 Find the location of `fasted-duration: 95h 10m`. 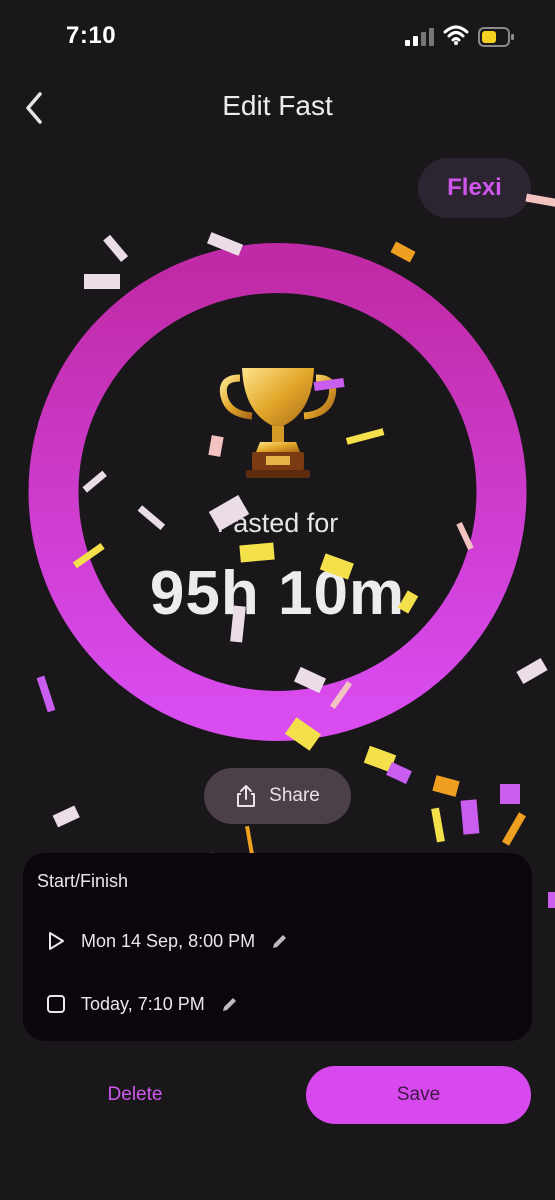

fasted-duration: 95h 10m is located at coordinates (277, 593).